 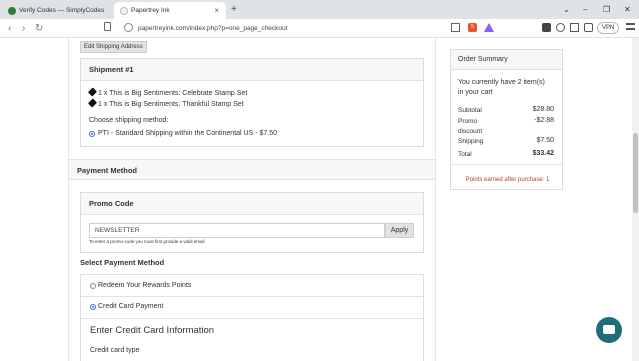 What do you see at coordinates (546, 27) in the screenshot?
I see `extension-icon` at bounding box center [546, 27].